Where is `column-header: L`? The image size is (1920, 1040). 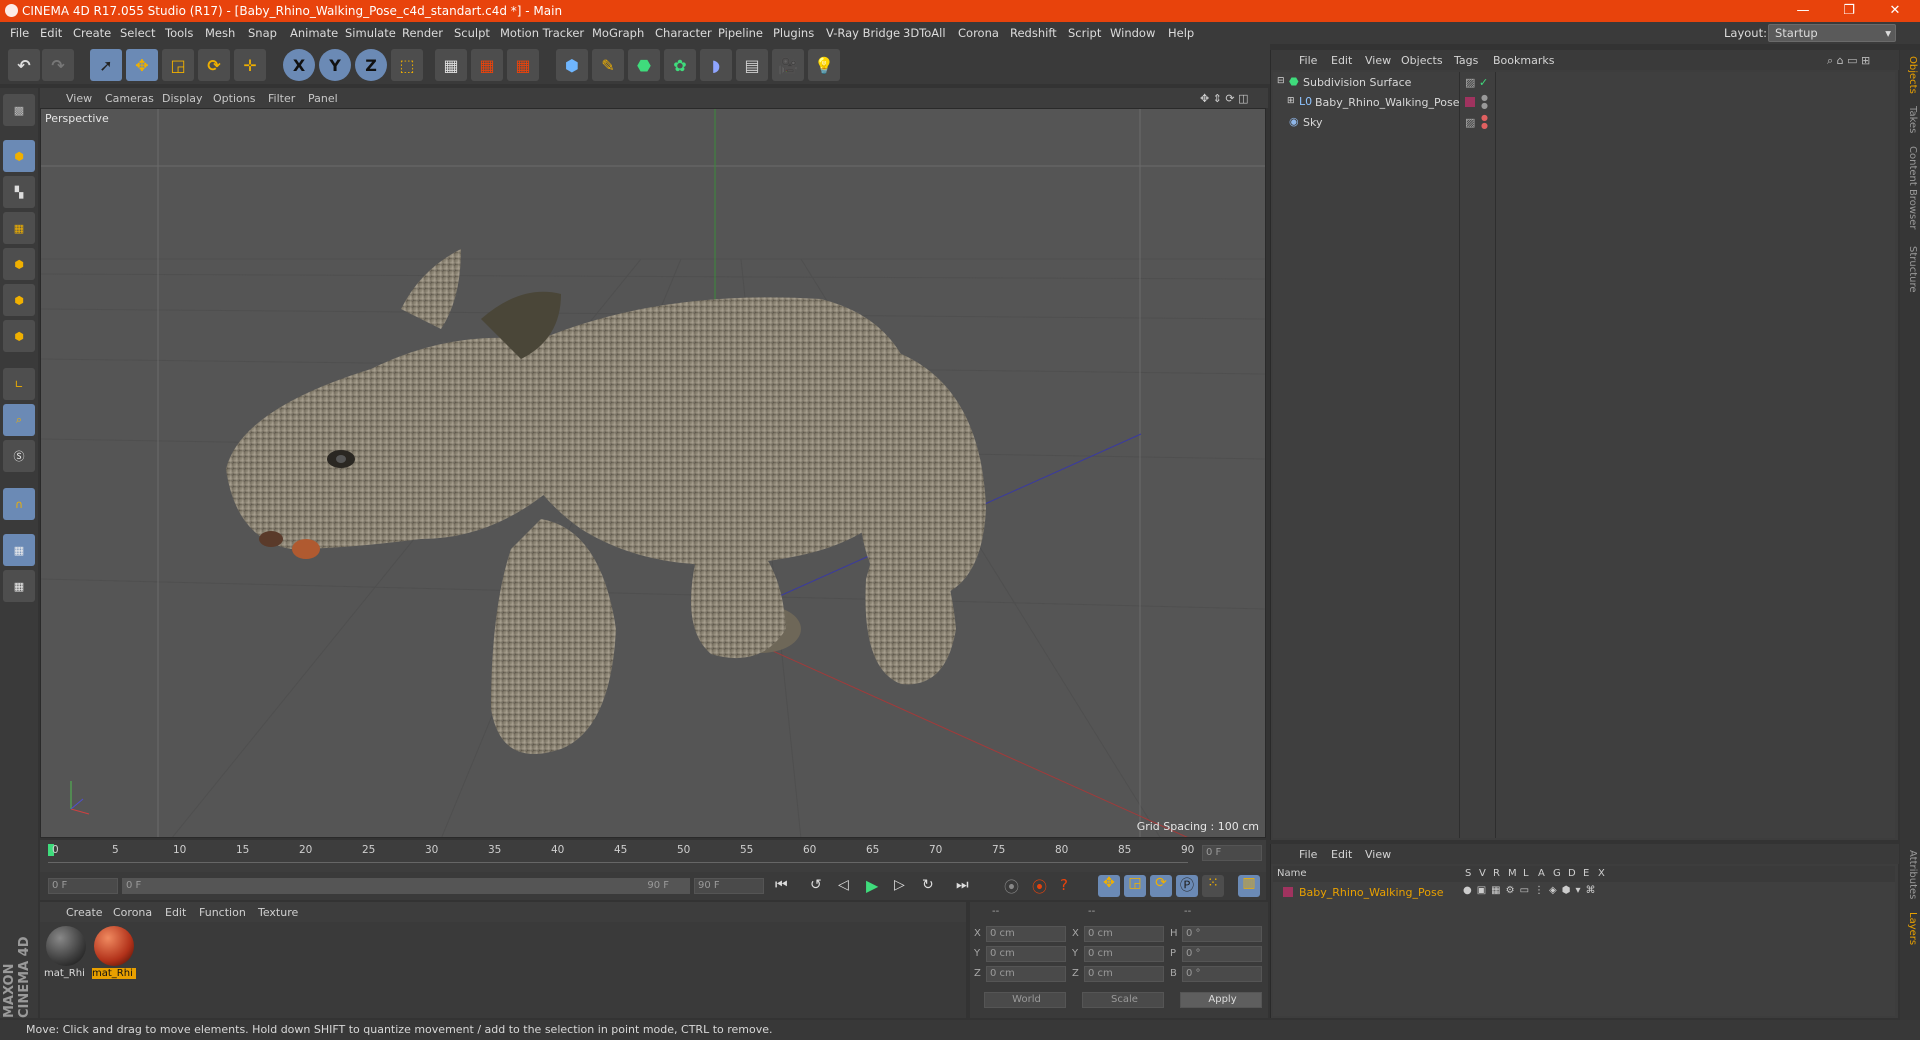
column-header: L is located at coordinates (1526, 873).